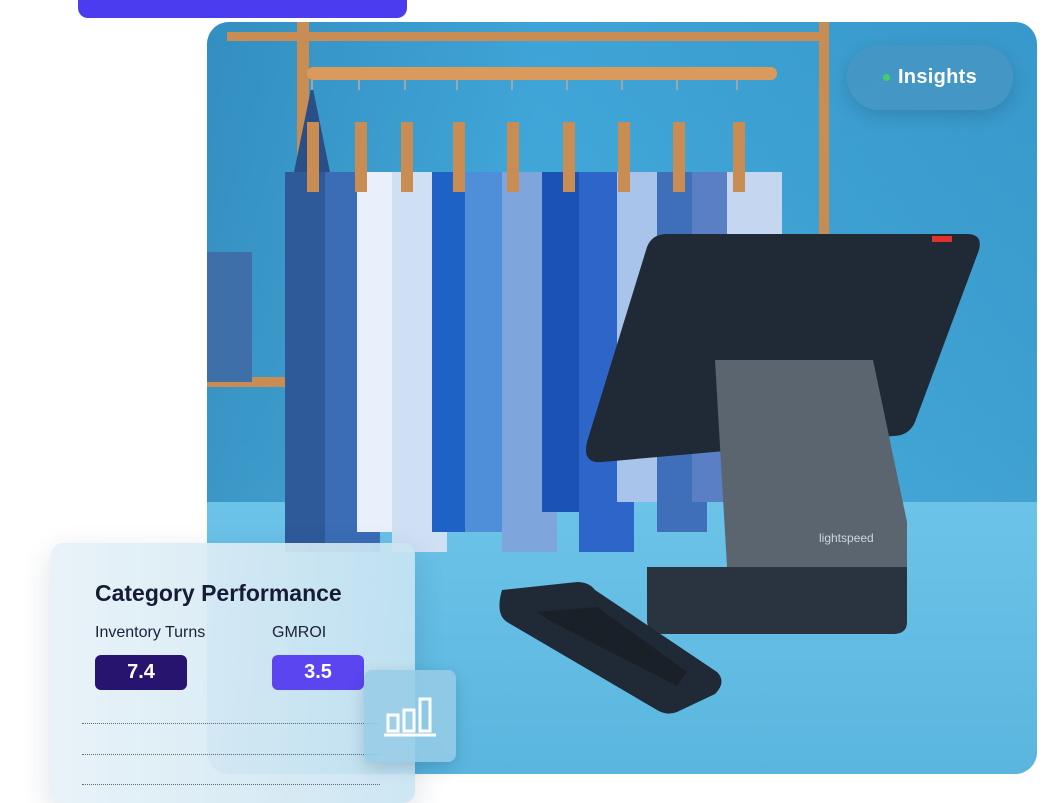 The image size is (1055, 803). I want to click on chart-button, so click(410, 716).